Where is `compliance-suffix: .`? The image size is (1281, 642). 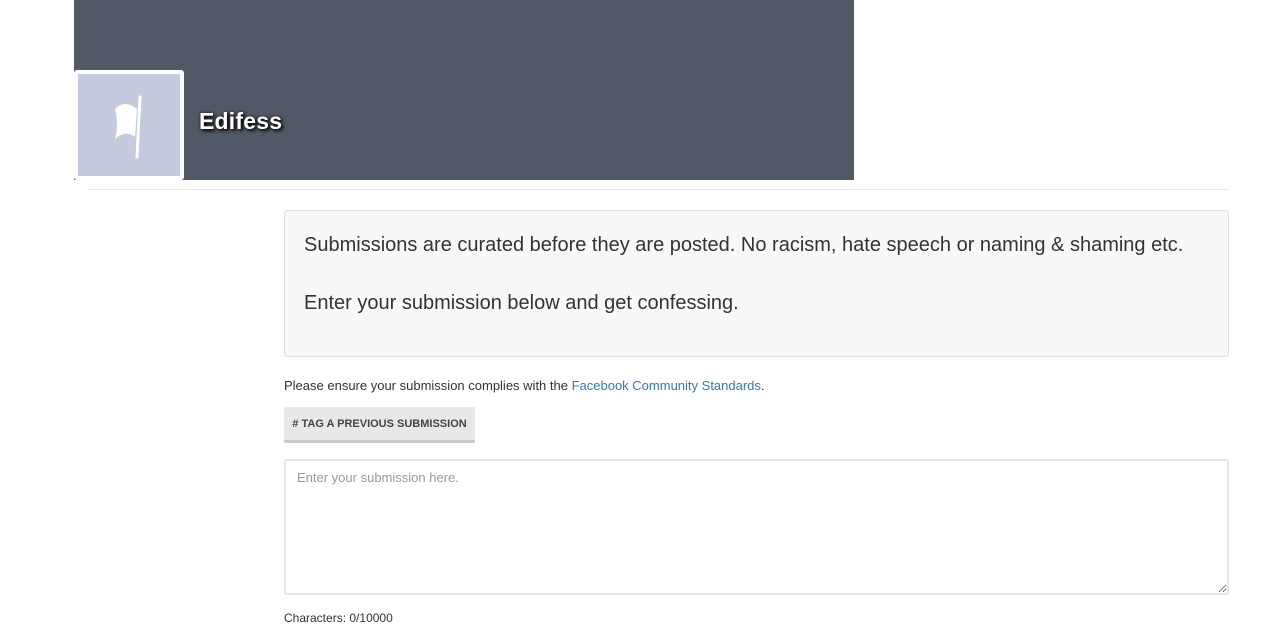 compliance-suffix: . is located at coordinates (762, 385).